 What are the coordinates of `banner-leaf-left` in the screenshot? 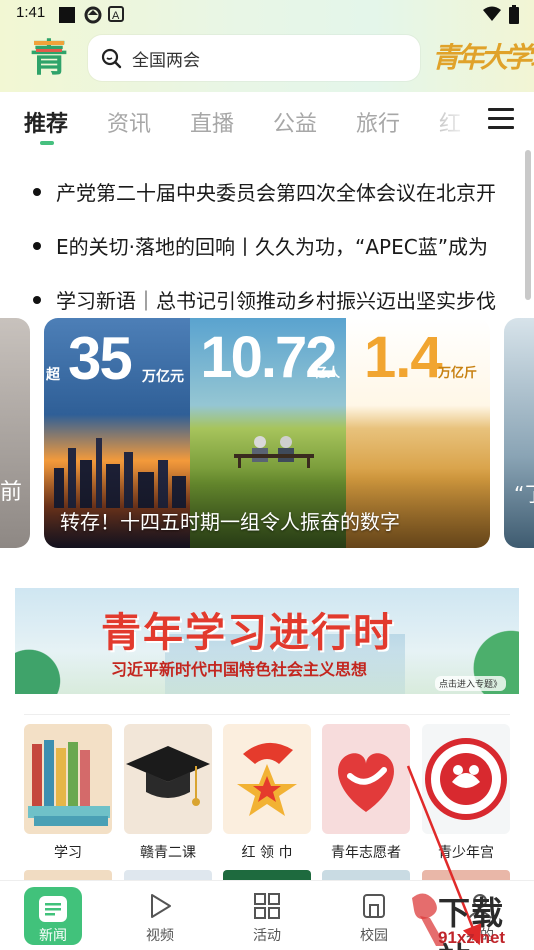 It's located at (50, 661).